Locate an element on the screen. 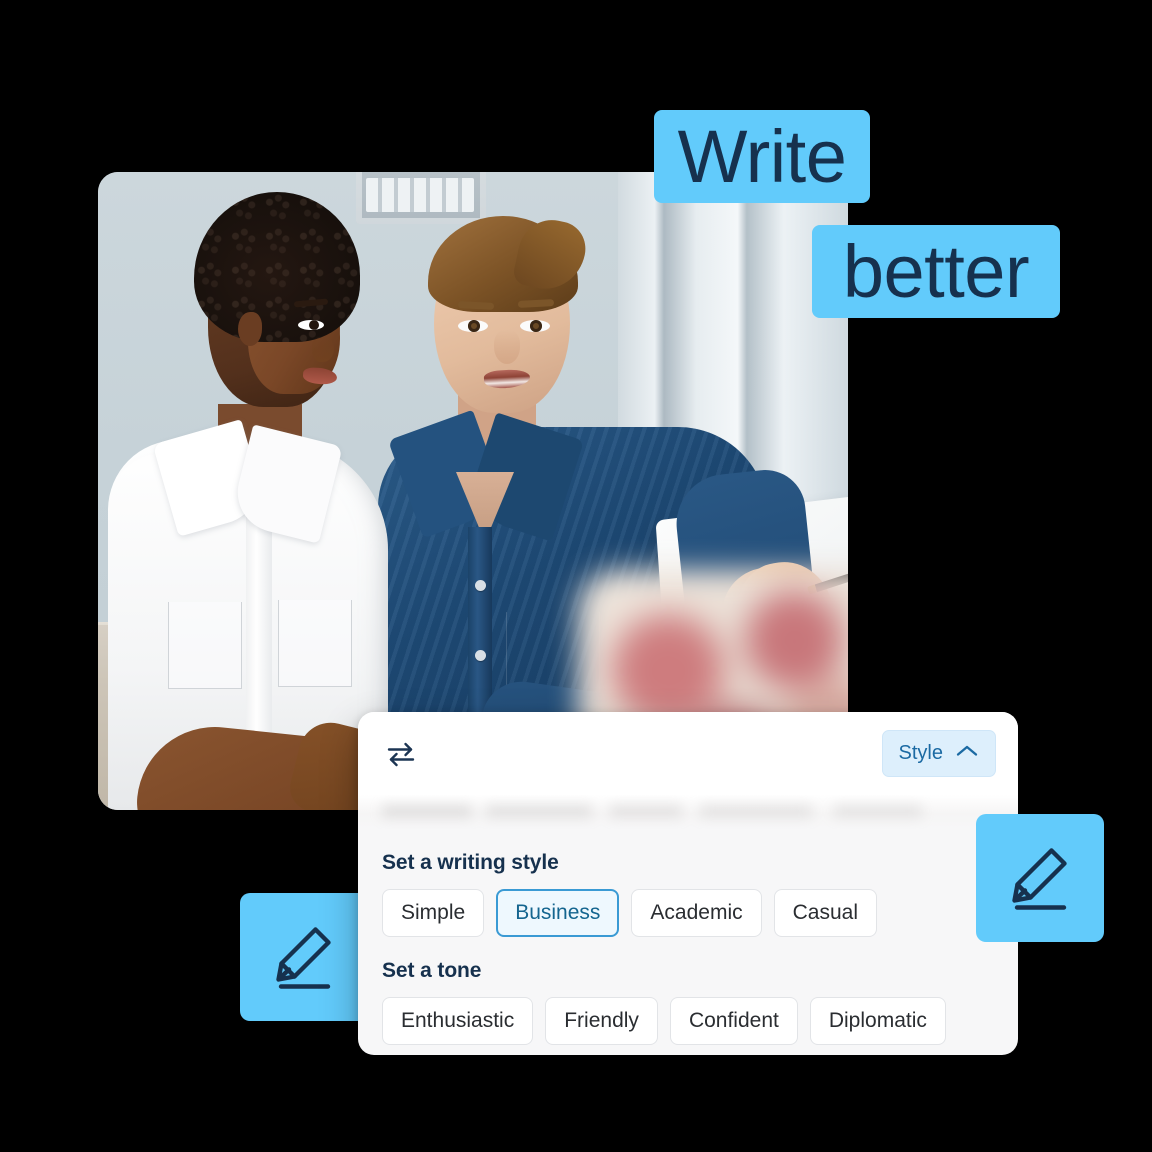  man-nose is located at coordinates (507, 347).